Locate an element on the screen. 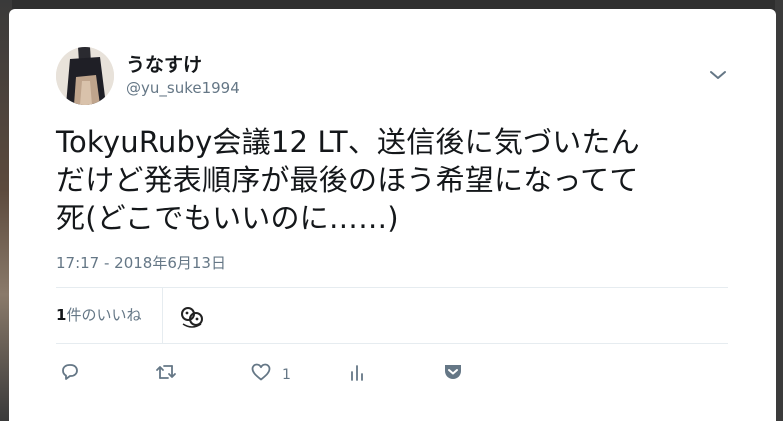 This screenshot has height=421, width=783. retweet-button is located at coordinates (166, 372).